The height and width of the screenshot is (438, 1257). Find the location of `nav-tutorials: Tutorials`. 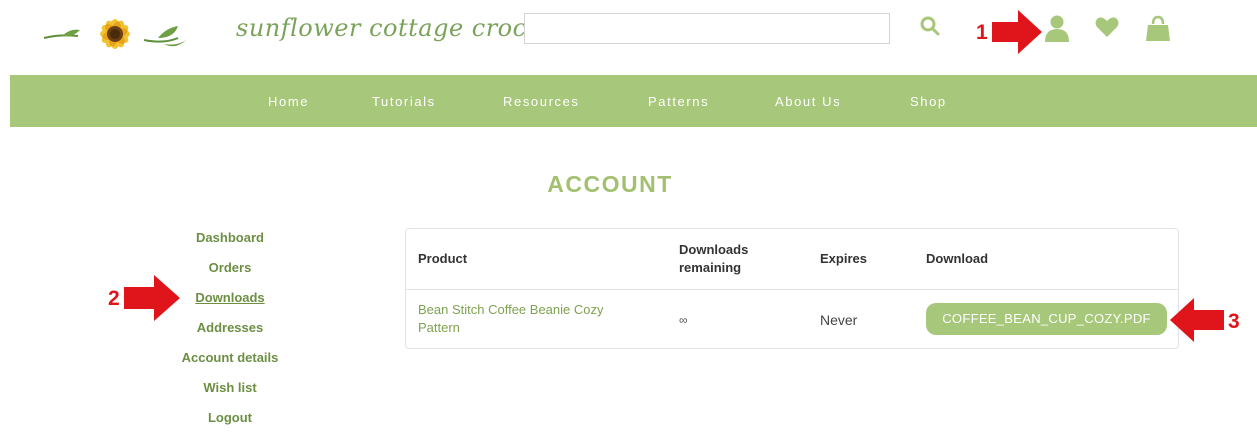

nav-tutorials: Tutorials is located at coordinates (404, 101).